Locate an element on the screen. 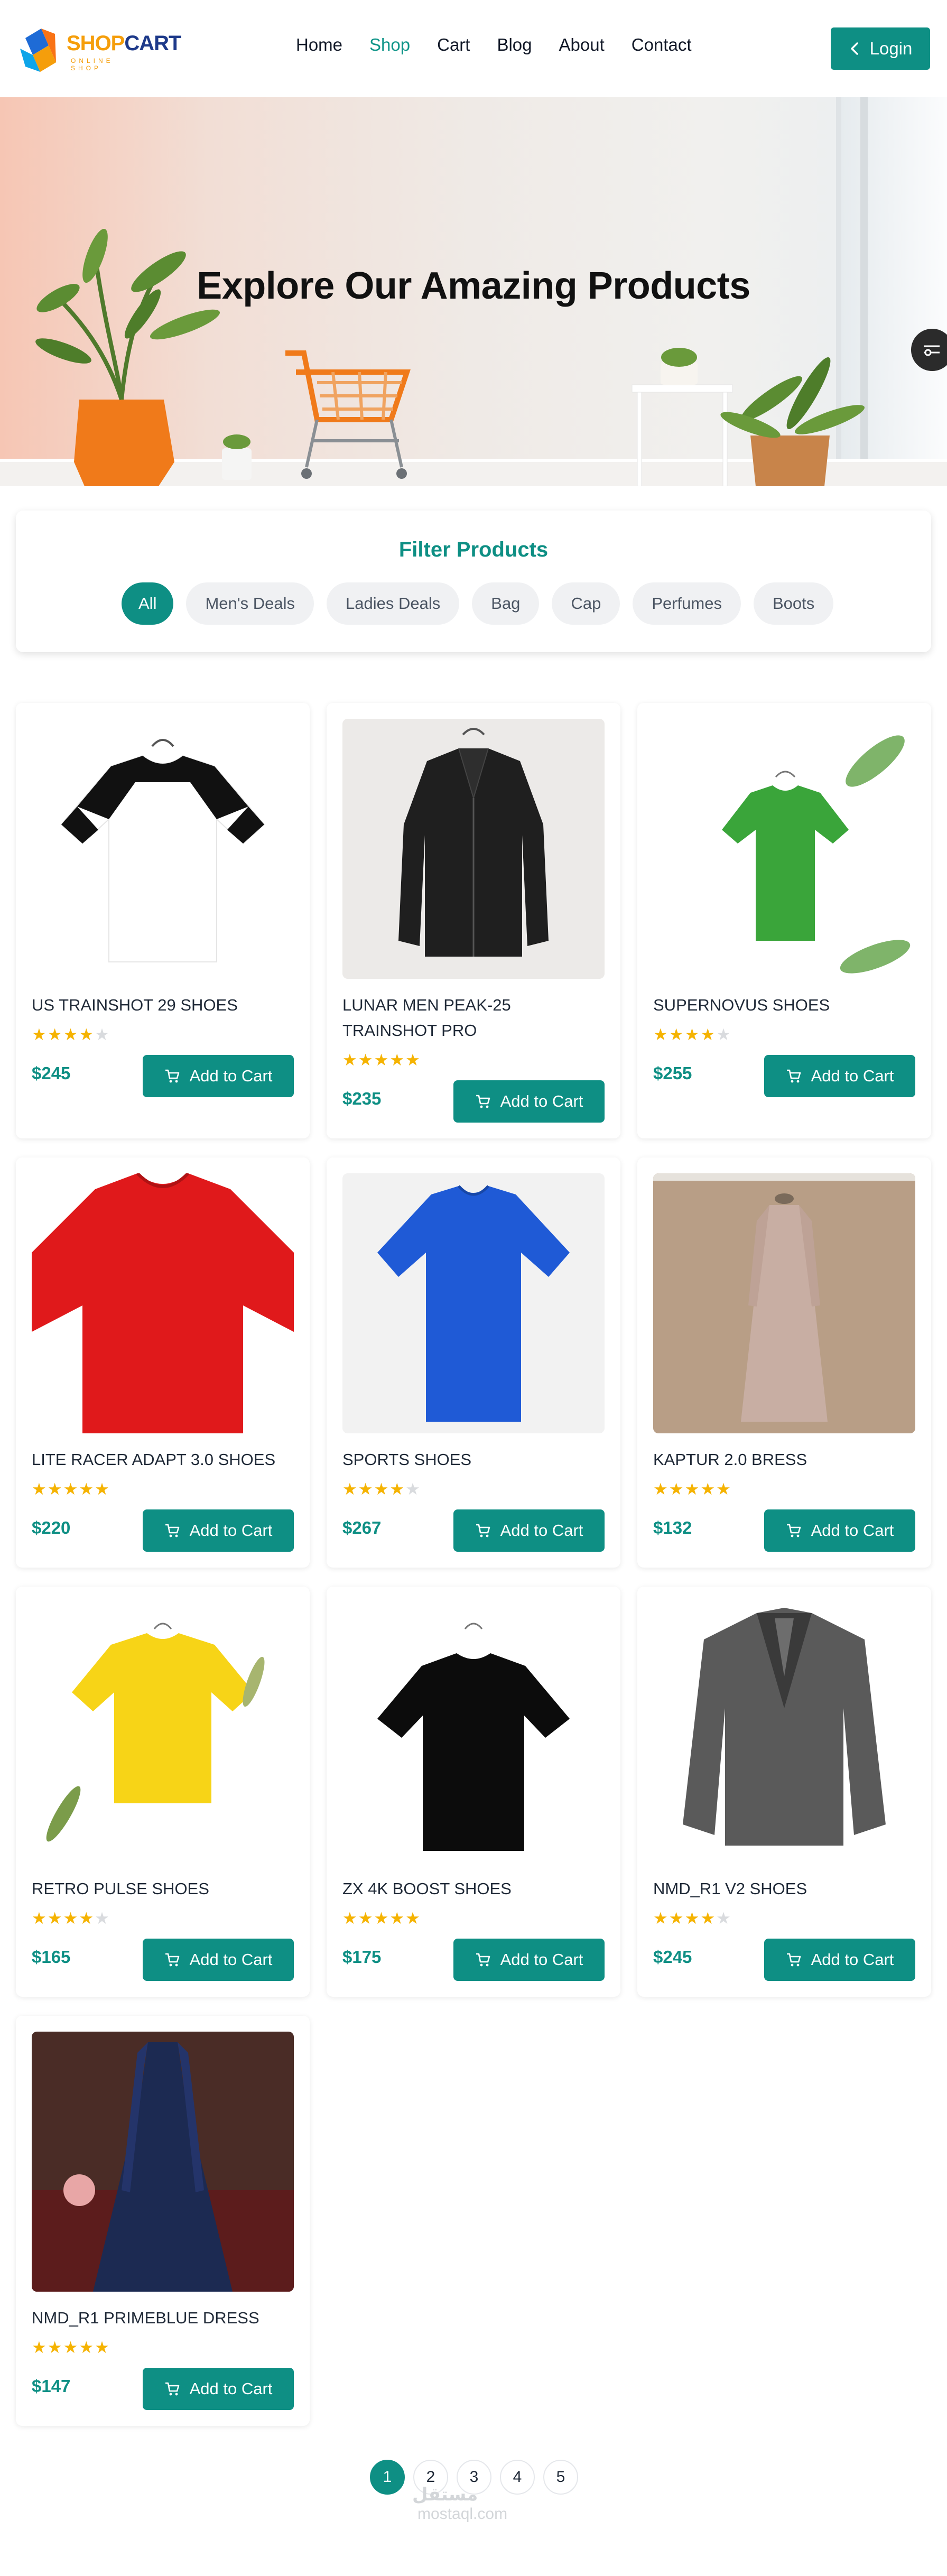 This screenshot has width=947, height=2576. product-card: KAPTUR 2.0 BRESS ★★★★★ $132 Add to Cart is located at coordinates (784, 1363).